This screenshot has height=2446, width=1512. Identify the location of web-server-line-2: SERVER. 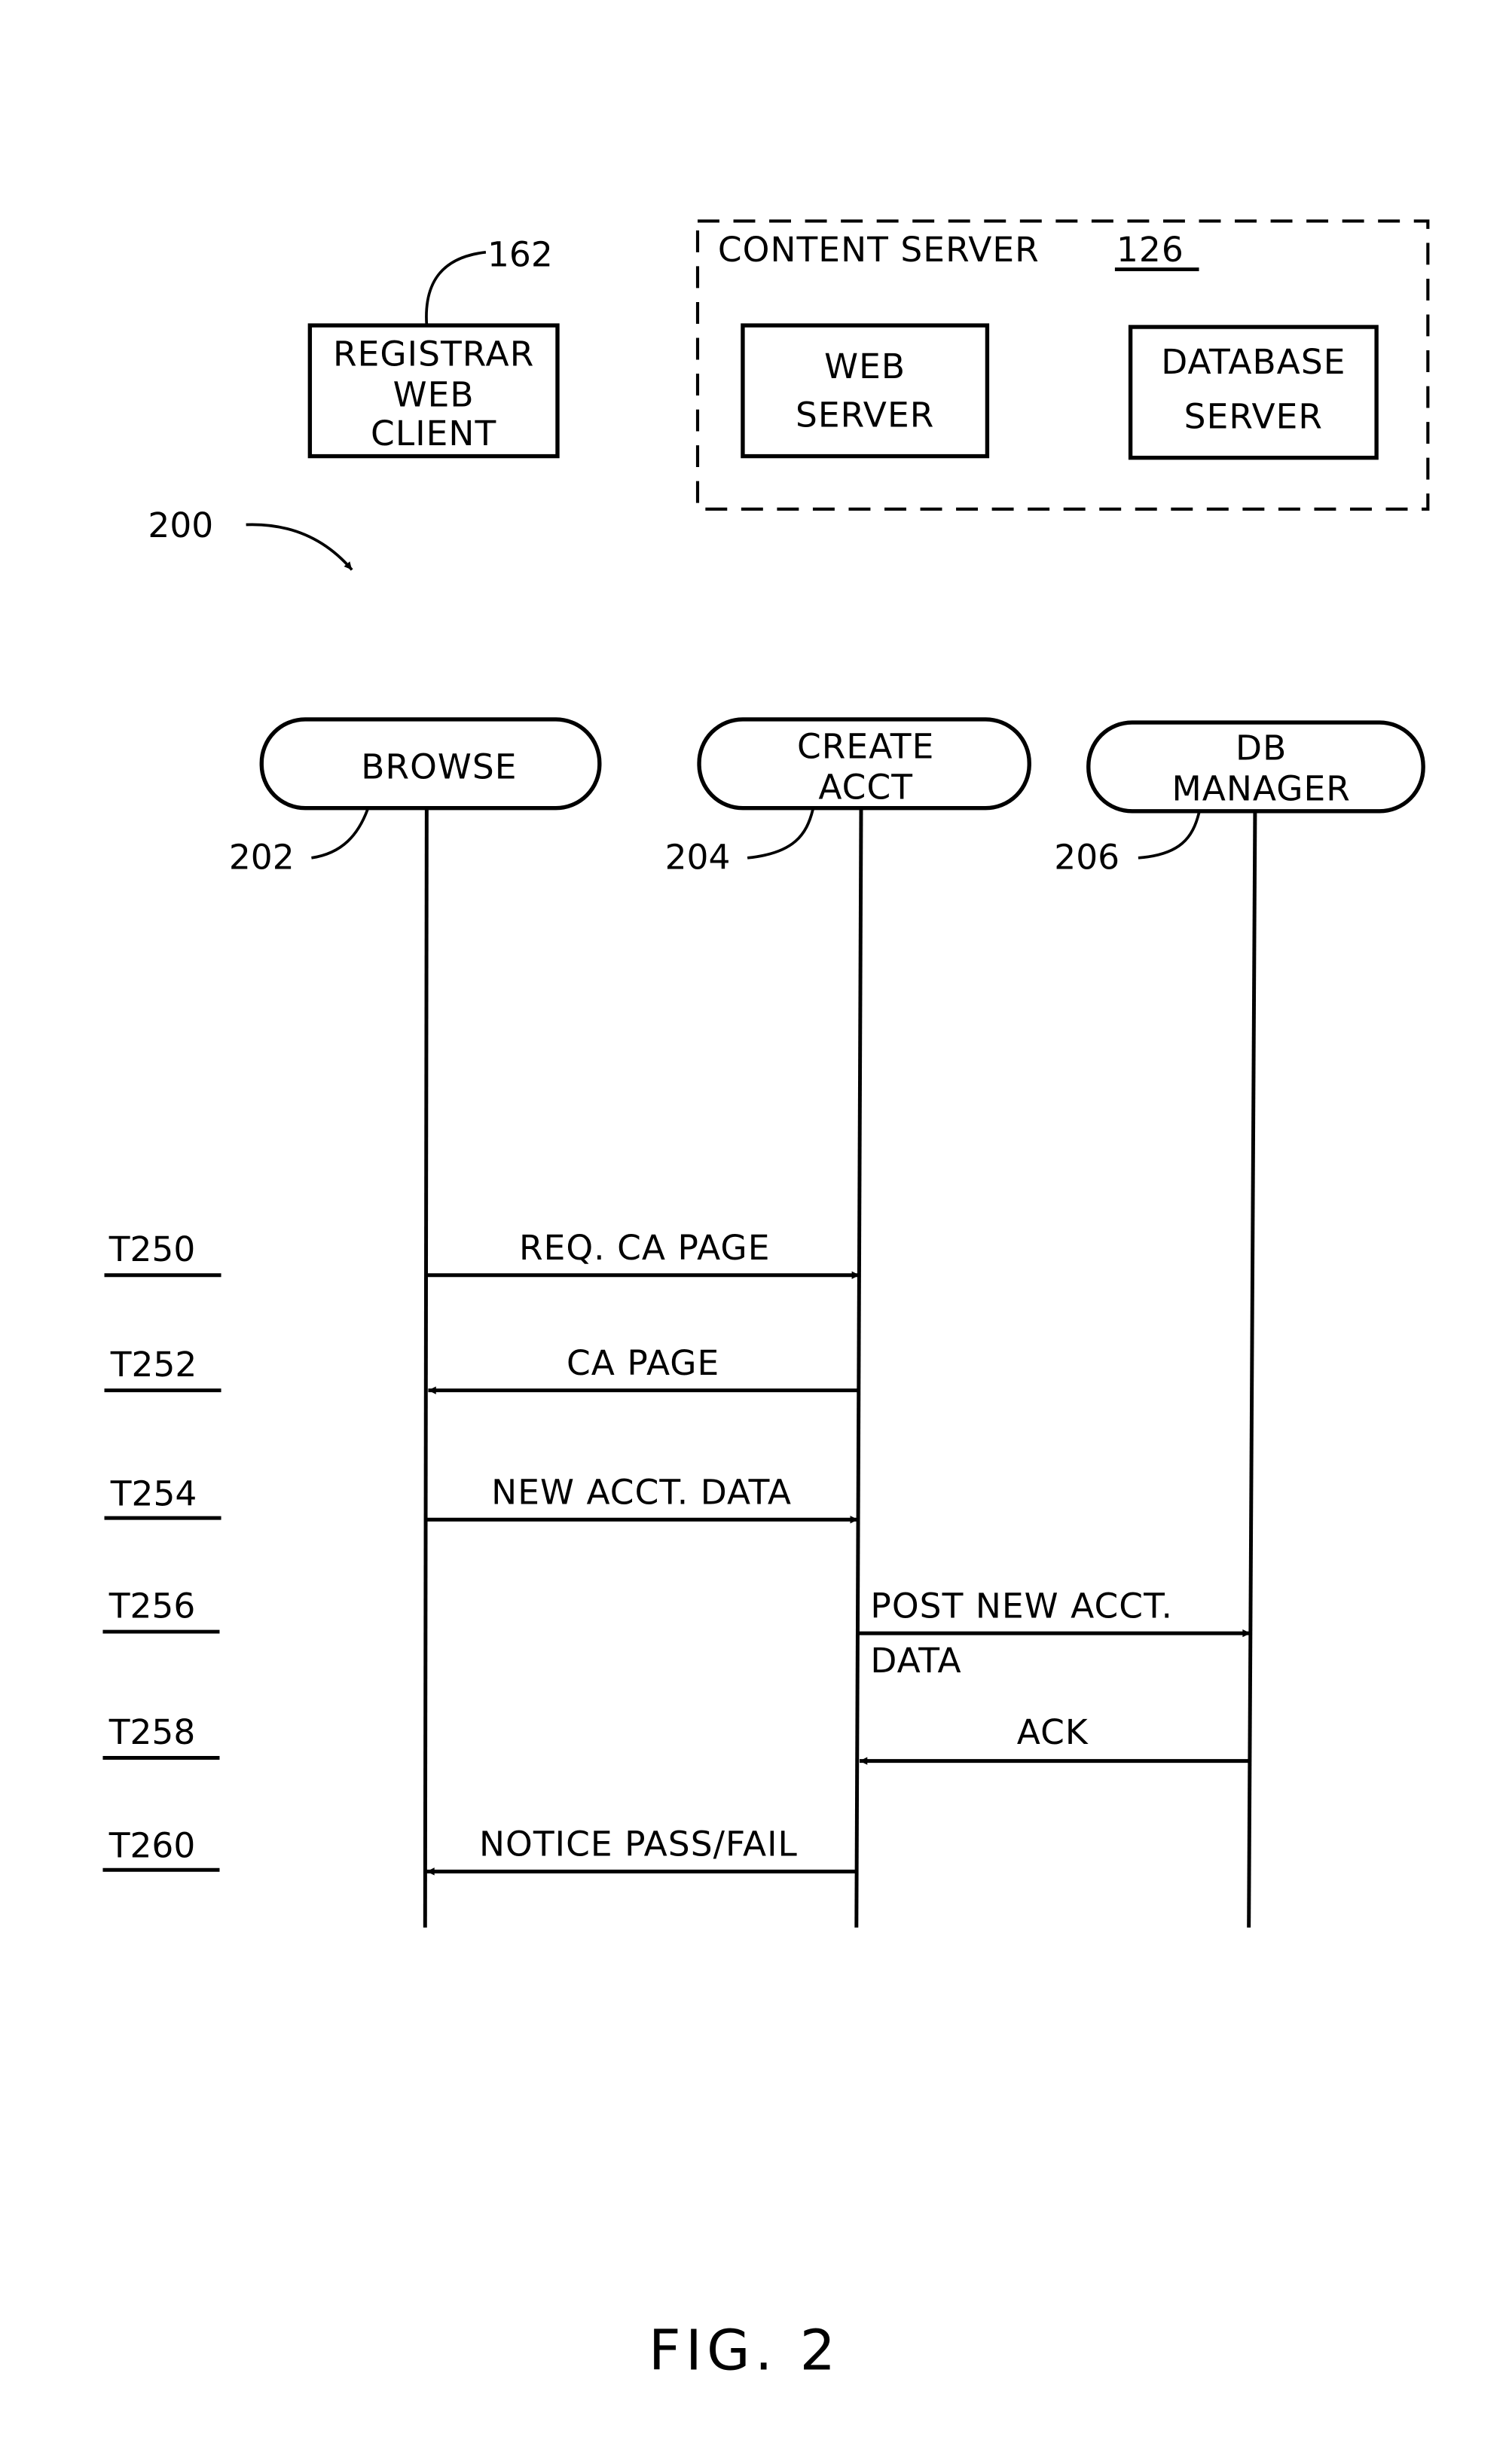
(865, 415).